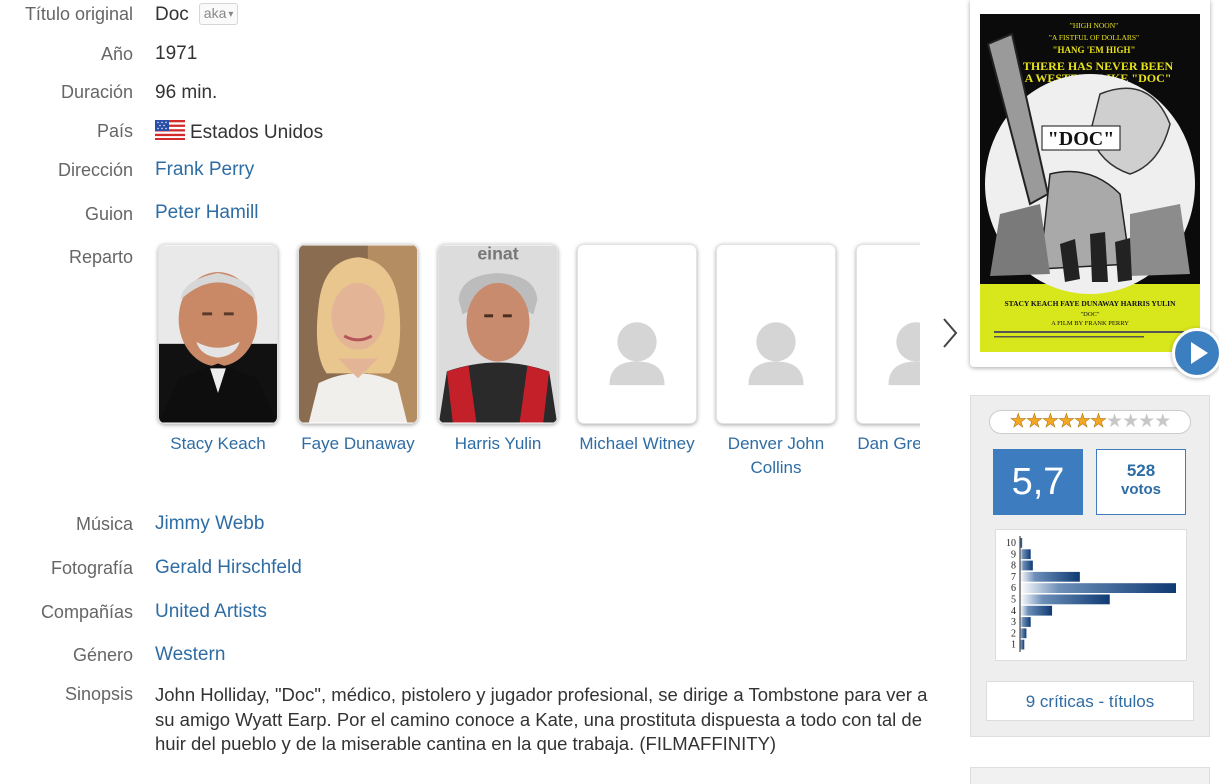 Image resolution: width=1219 pixels, height=784 pixels. Describe the element at coordinates (219, 444) in the screenshot. I see `cast-member-name: Stacy Keach` at that location.